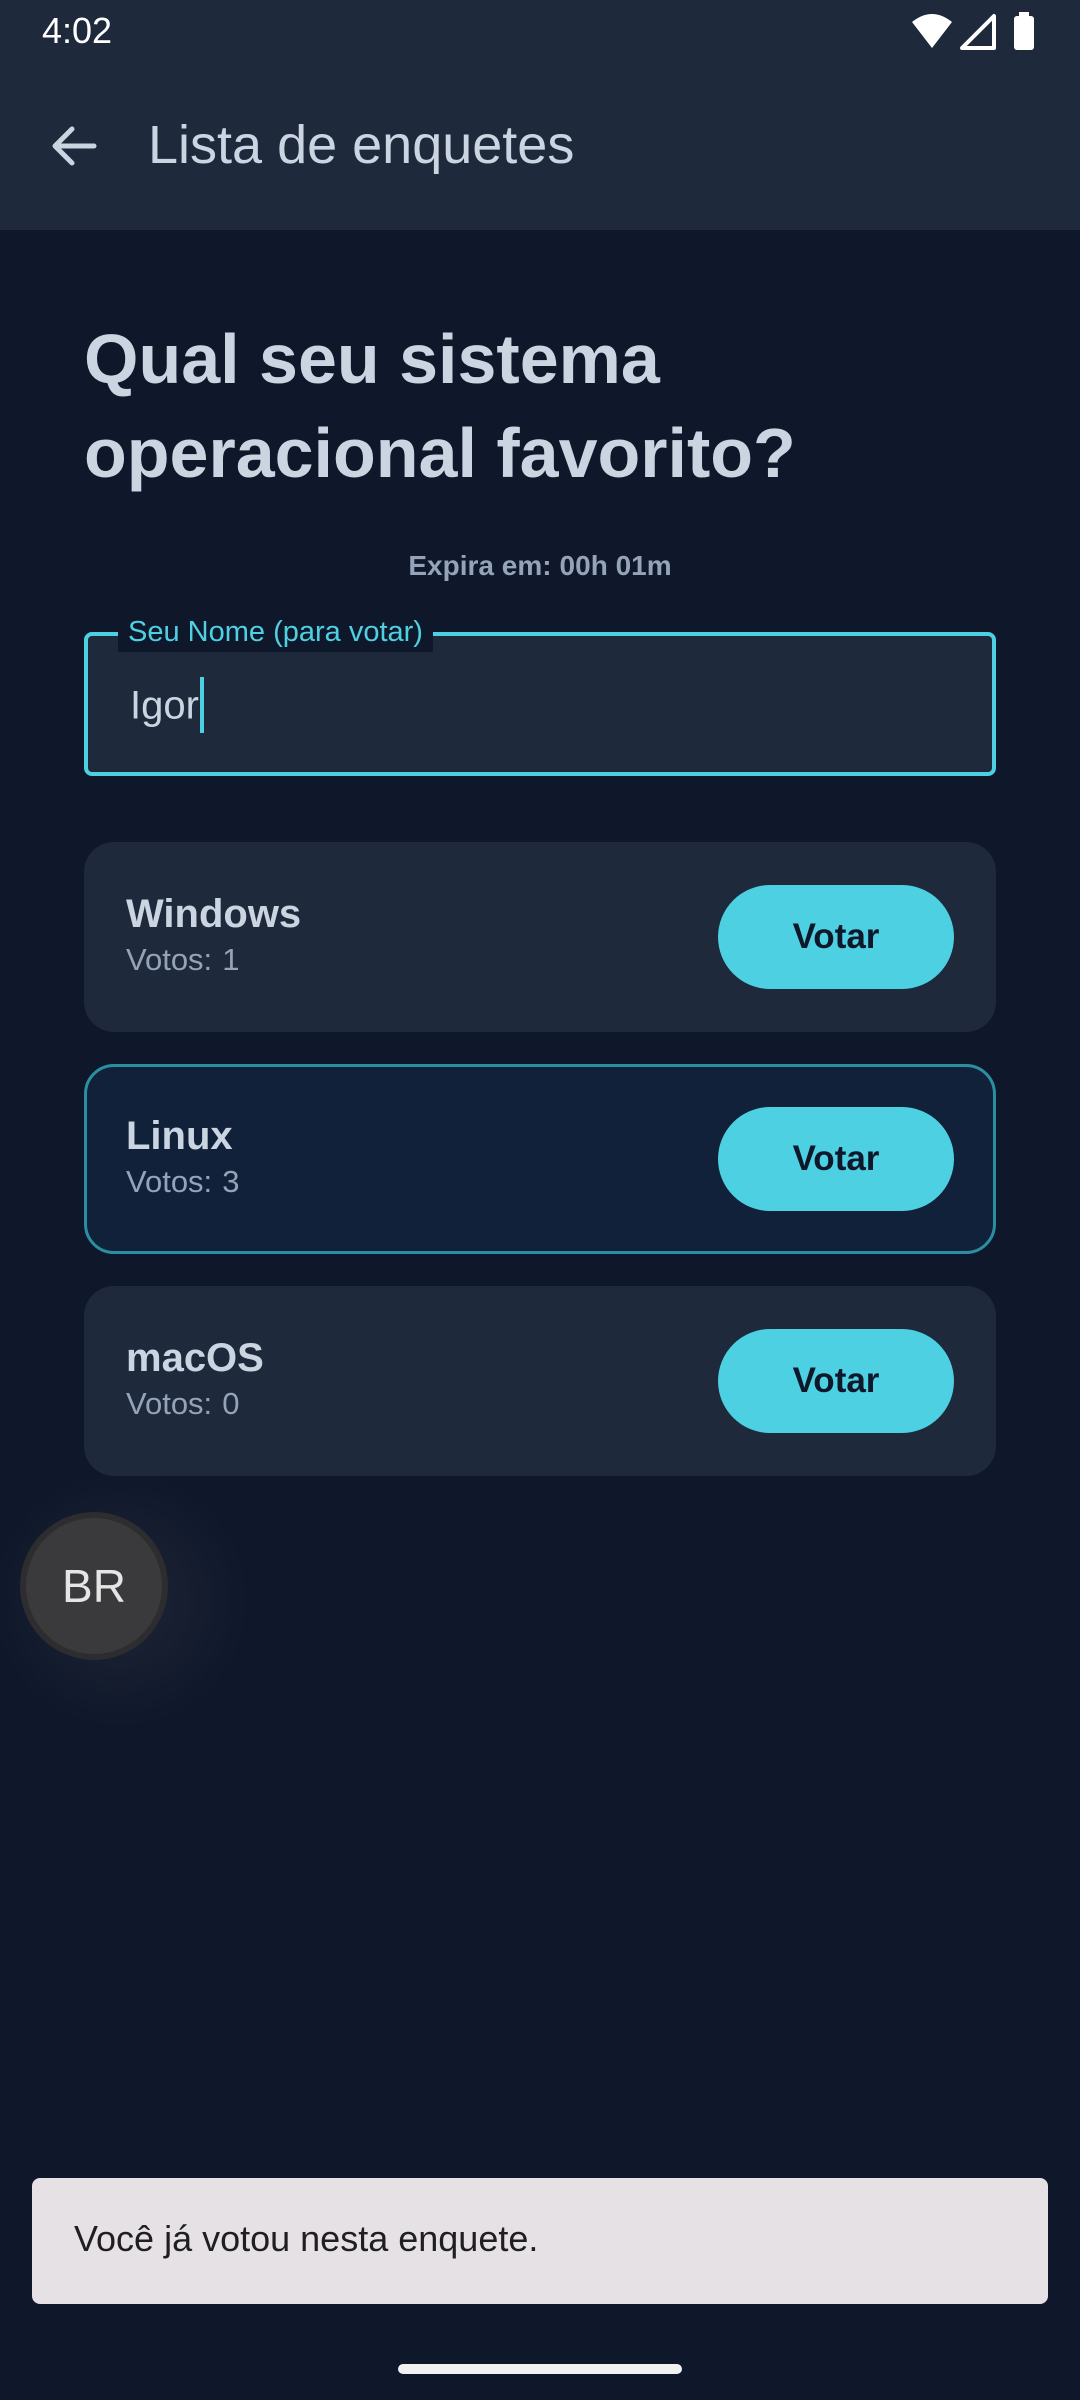 The image size is (1080, 2400). I want to click on app-bar: Lista de enquetes, so click(540, 145).